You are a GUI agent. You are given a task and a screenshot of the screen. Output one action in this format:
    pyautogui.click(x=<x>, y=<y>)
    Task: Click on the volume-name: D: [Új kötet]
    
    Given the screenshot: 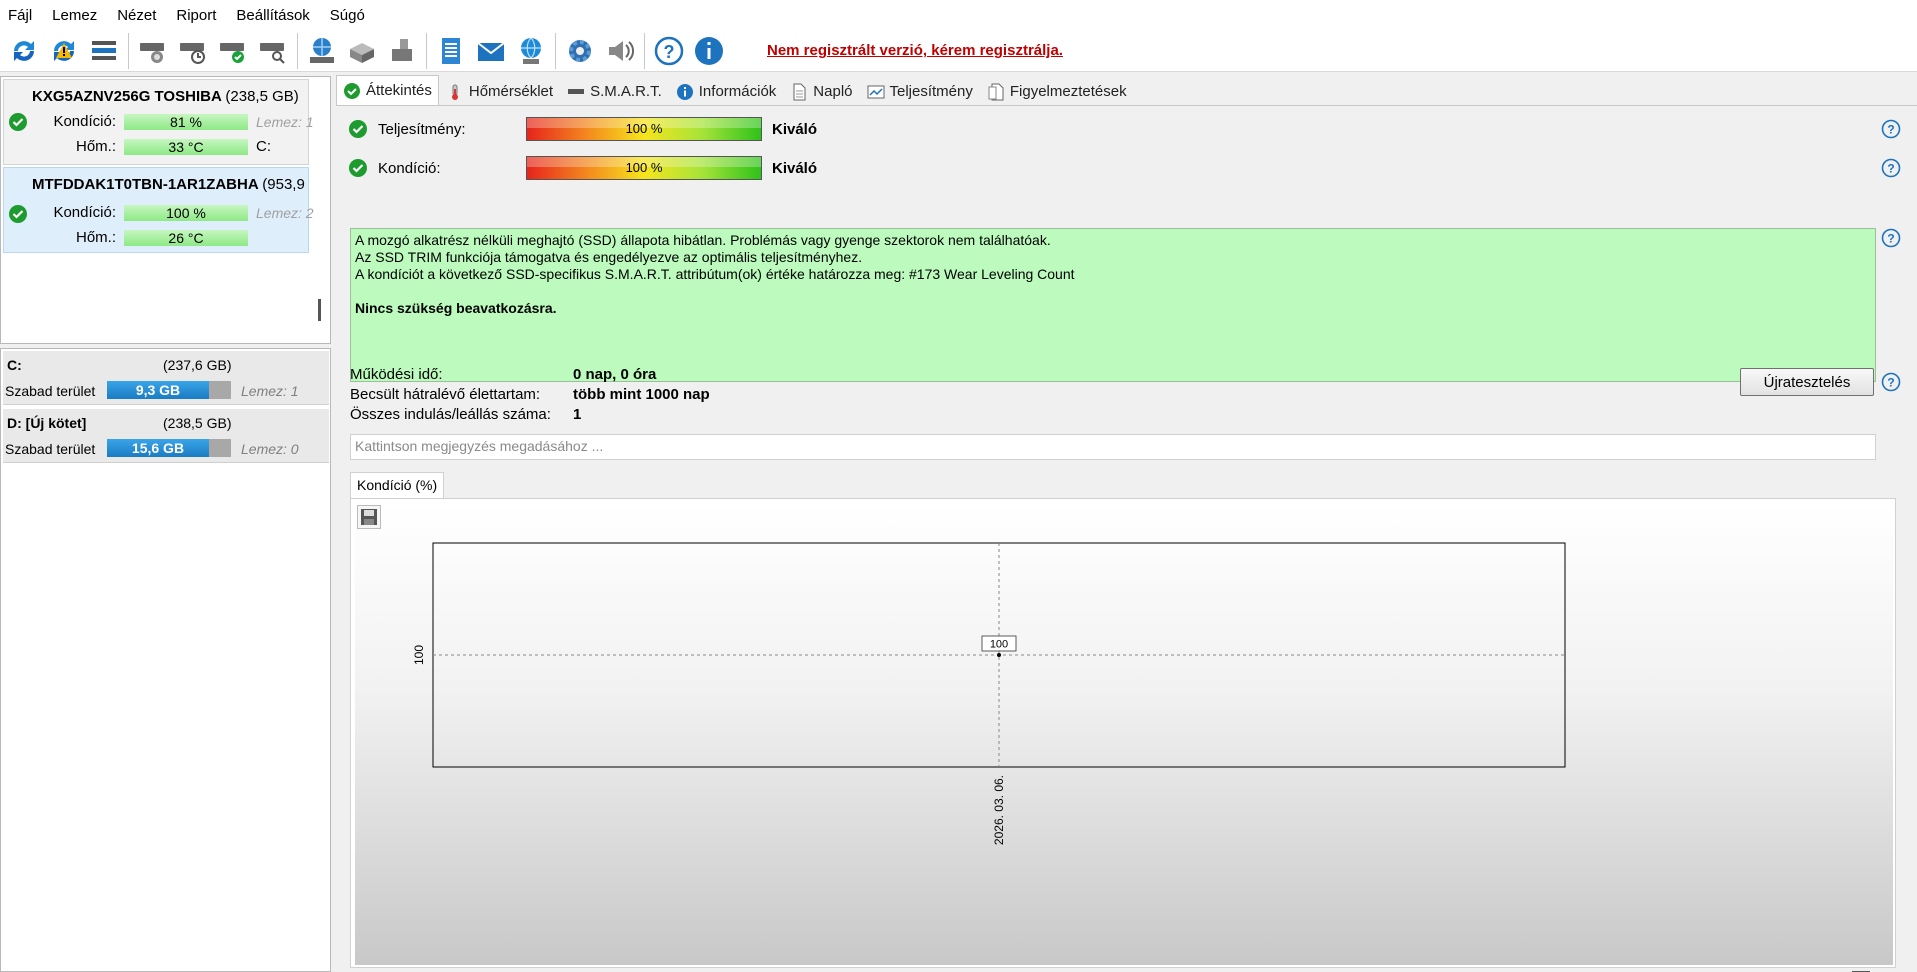 What is the action you would take?
    pyautogui.click(x=47, y=423)
    